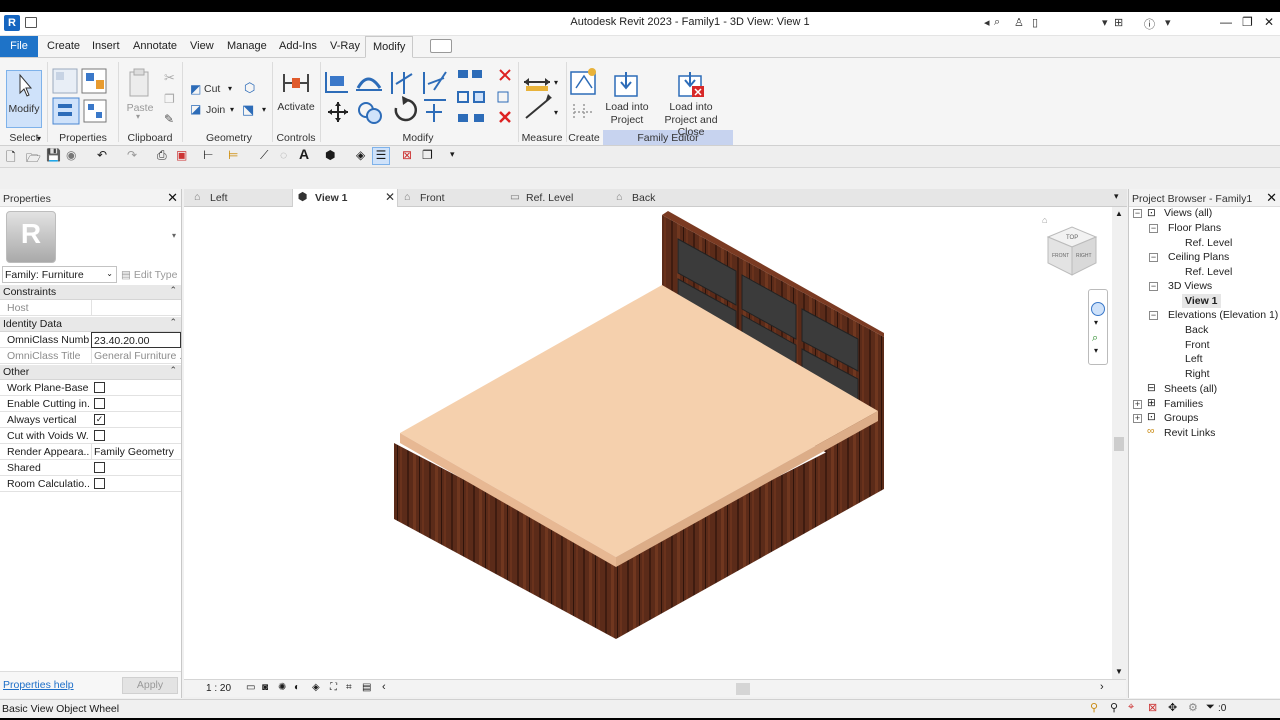 The image size is (1280, 720). Describe the element at coordinates (997, 22) in the screenshot. I see `binoculars-icon: ⌕` at that location.